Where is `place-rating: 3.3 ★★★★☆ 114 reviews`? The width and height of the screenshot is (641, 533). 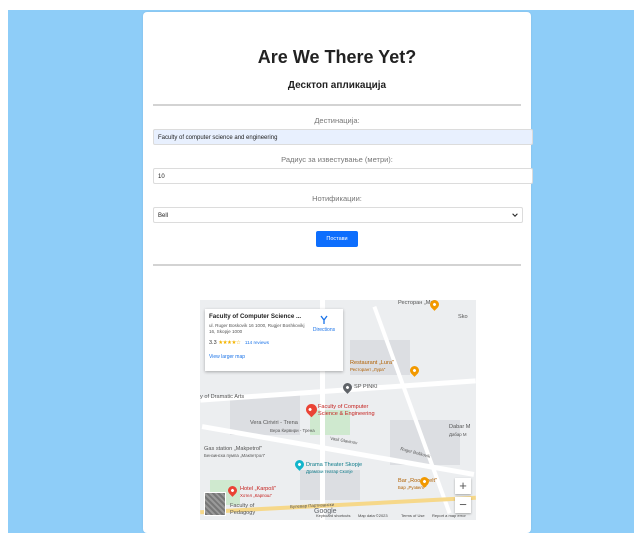
place-rating: 3.3 ★★★★☆ 114 reviews is located at coordinates (239, 343).